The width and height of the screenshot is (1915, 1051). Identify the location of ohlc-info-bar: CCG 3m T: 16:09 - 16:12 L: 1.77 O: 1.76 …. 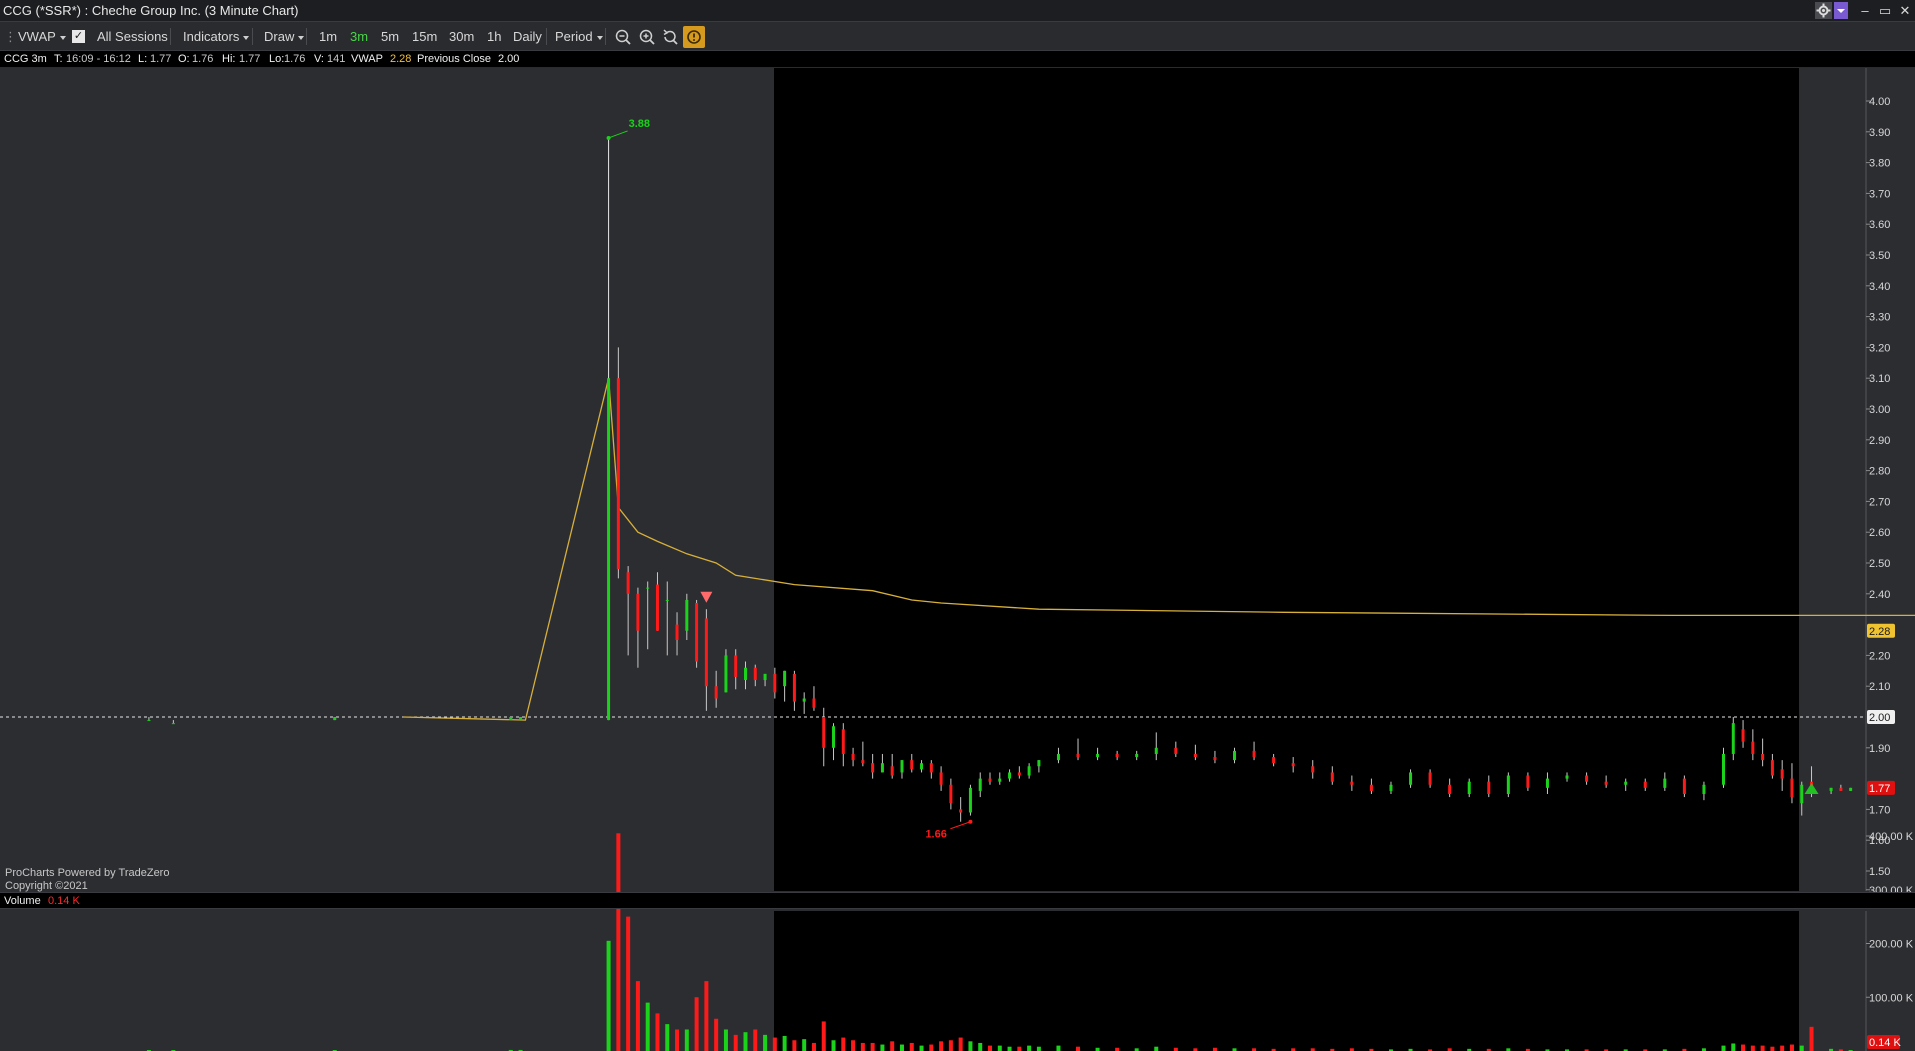
(957, 59).